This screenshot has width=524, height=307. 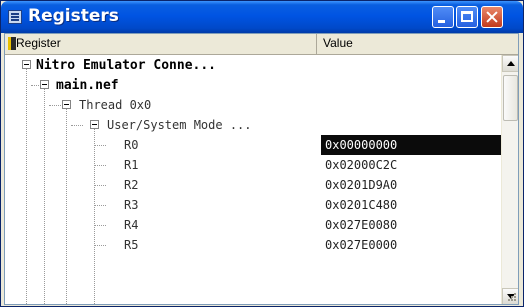 What do you see at coordinates (131, 245) in the screenshot?
I see `register-name: R5` at bounding box center [131, 245].